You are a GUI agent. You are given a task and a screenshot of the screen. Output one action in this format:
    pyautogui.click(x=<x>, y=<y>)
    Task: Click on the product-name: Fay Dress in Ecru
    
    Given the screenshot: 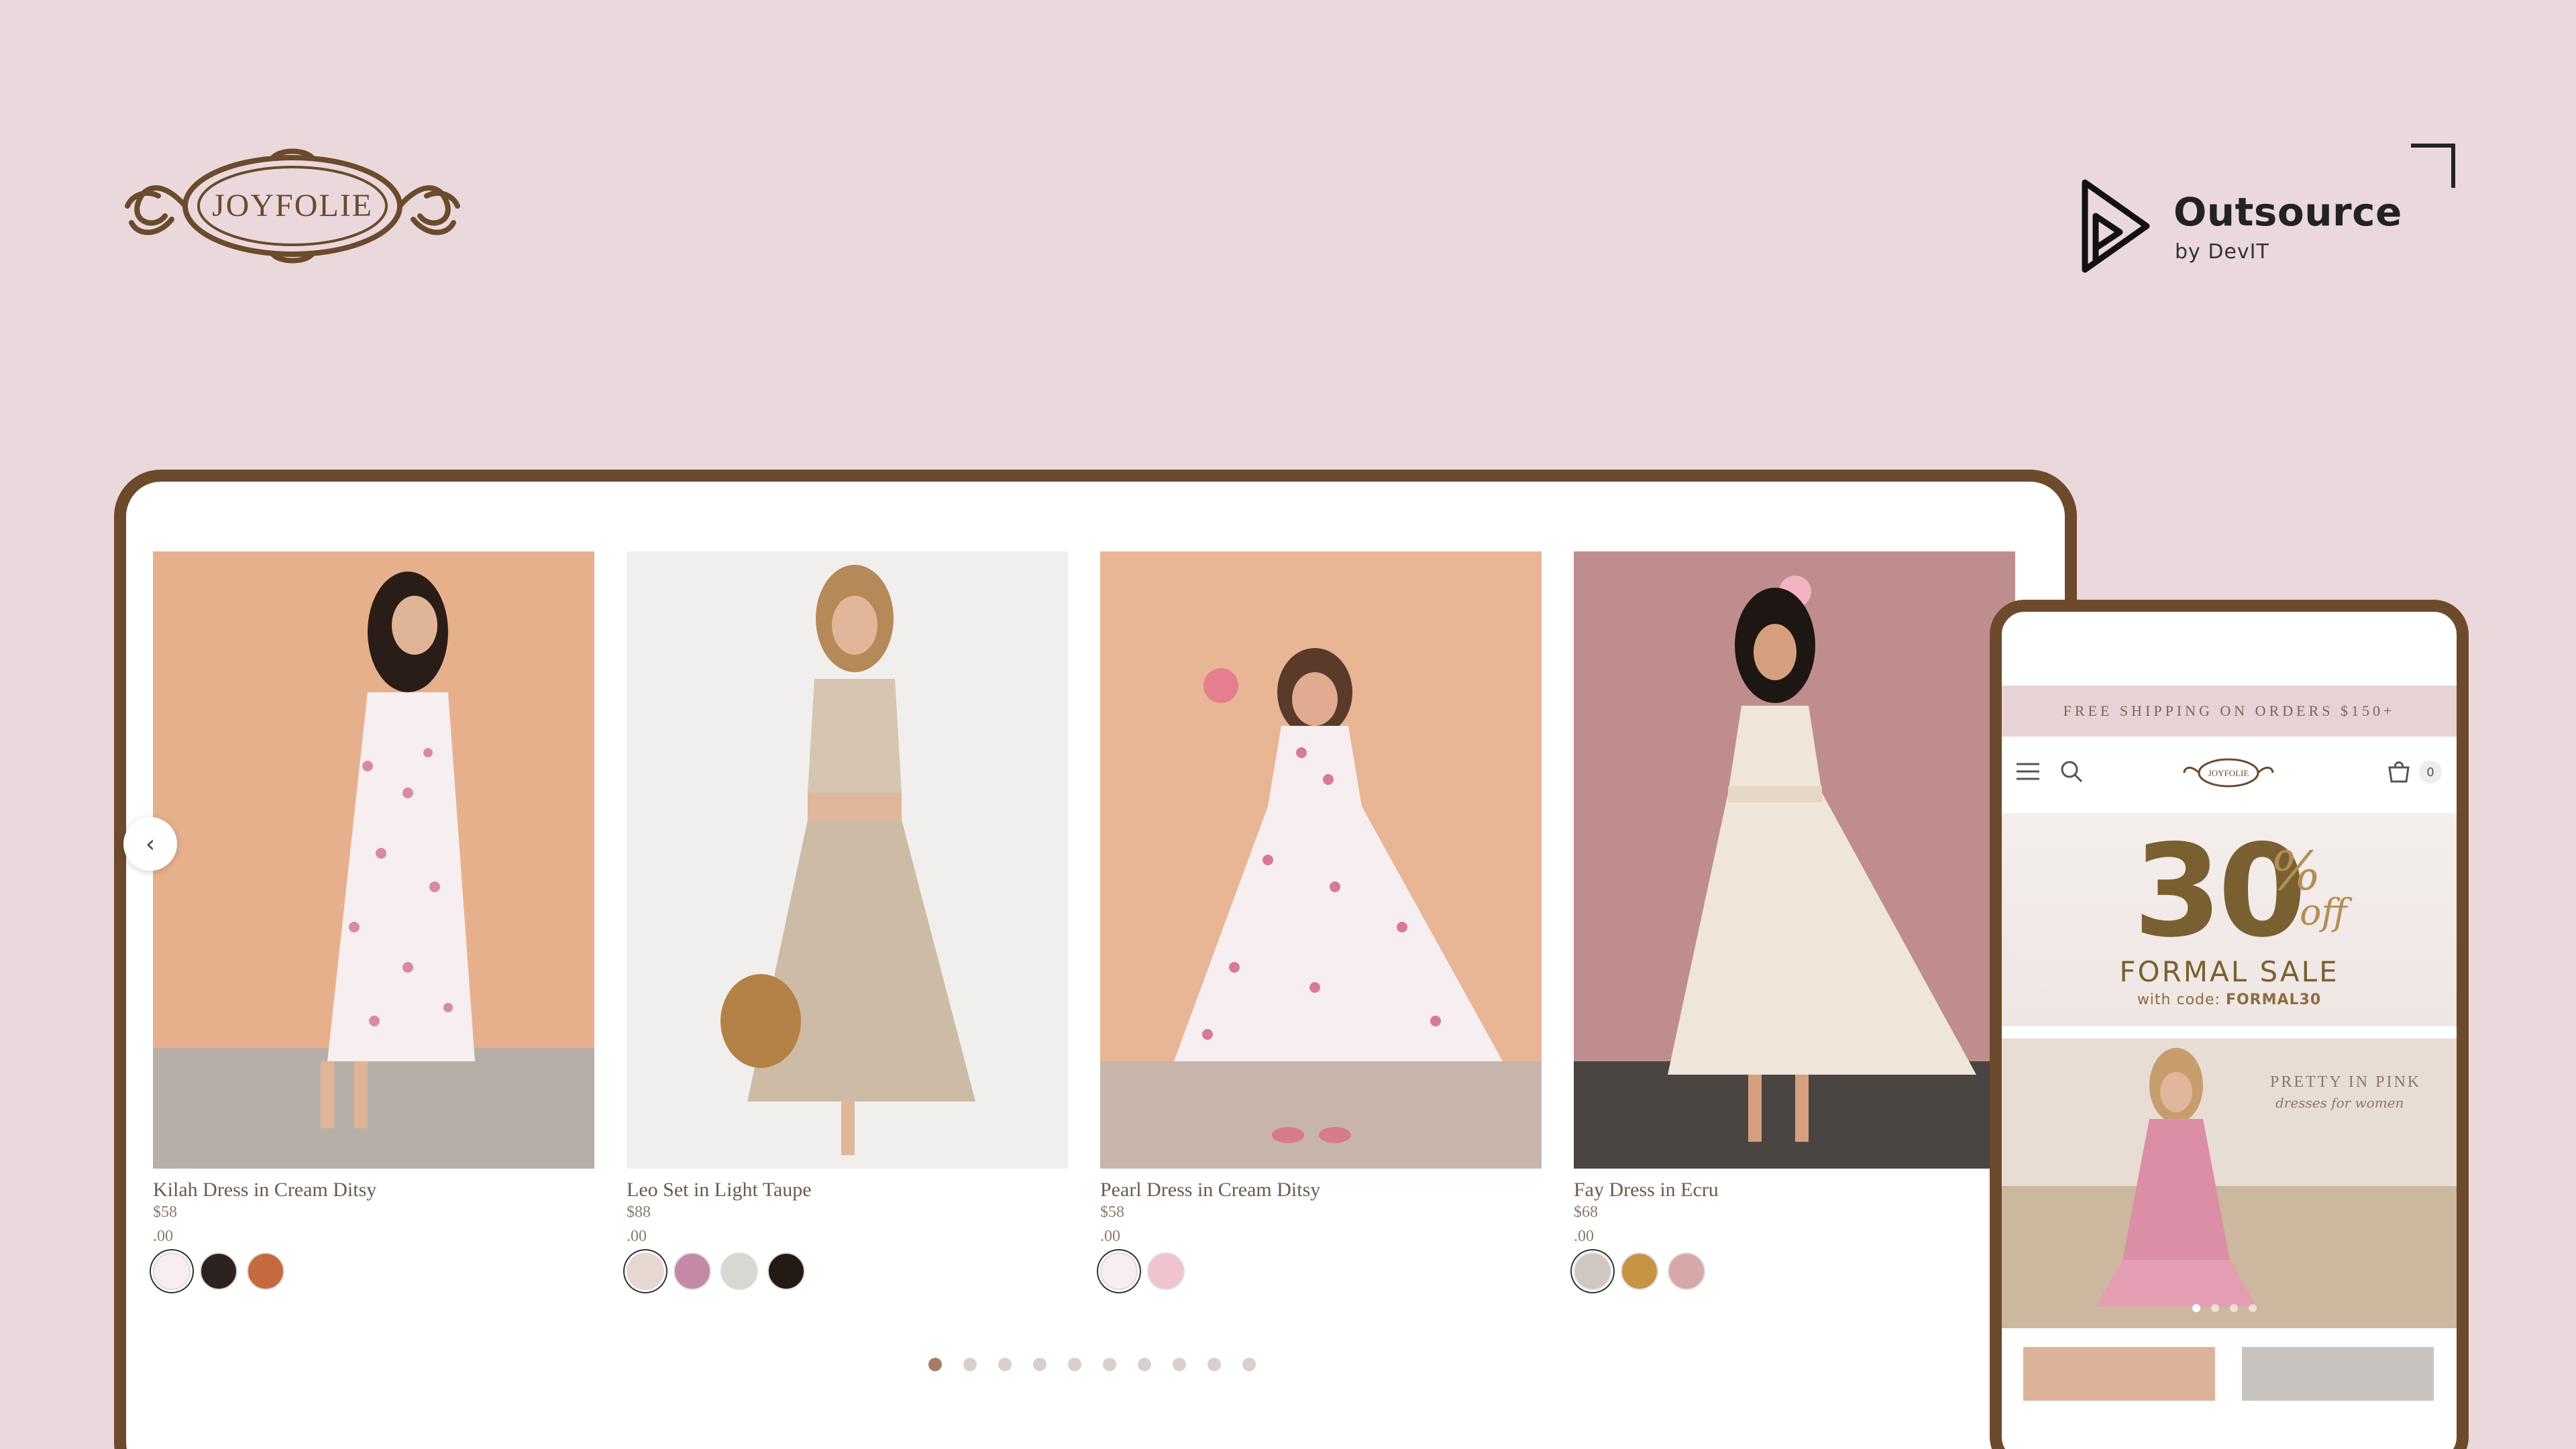 What is the action you would take?
    pyautogui.click(x=1794, y=1190)
    